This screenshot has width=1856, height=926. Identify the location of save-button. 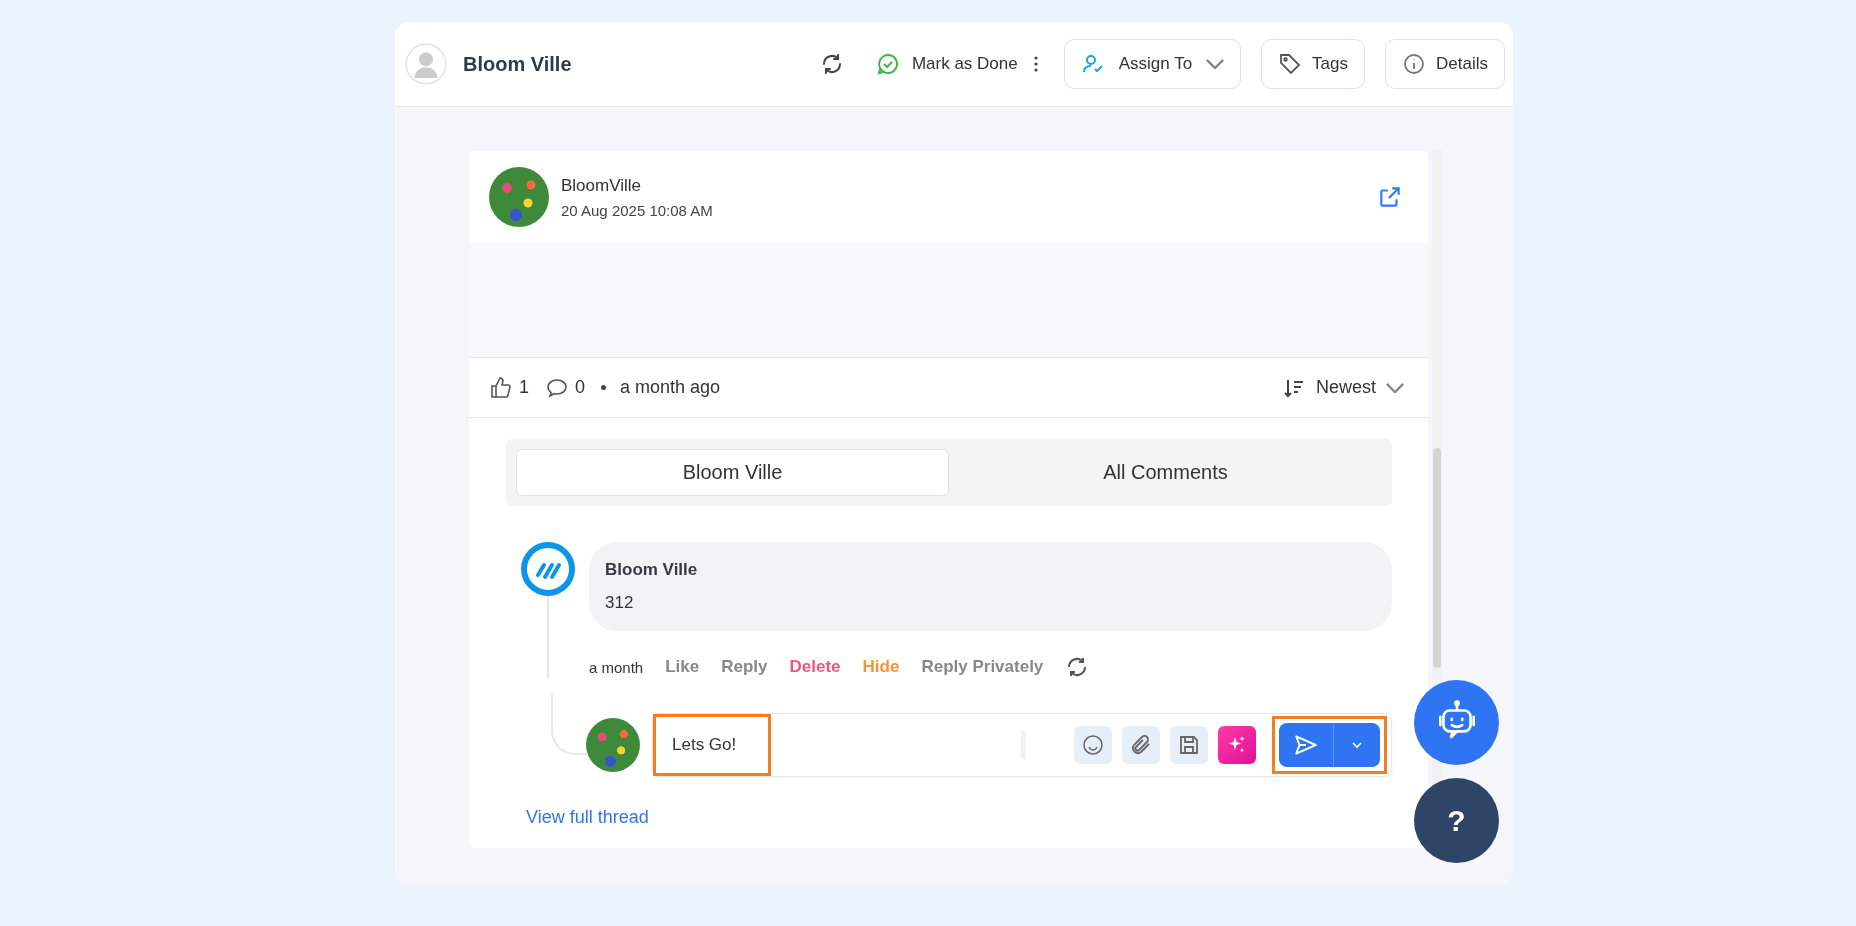
(1189, 745).